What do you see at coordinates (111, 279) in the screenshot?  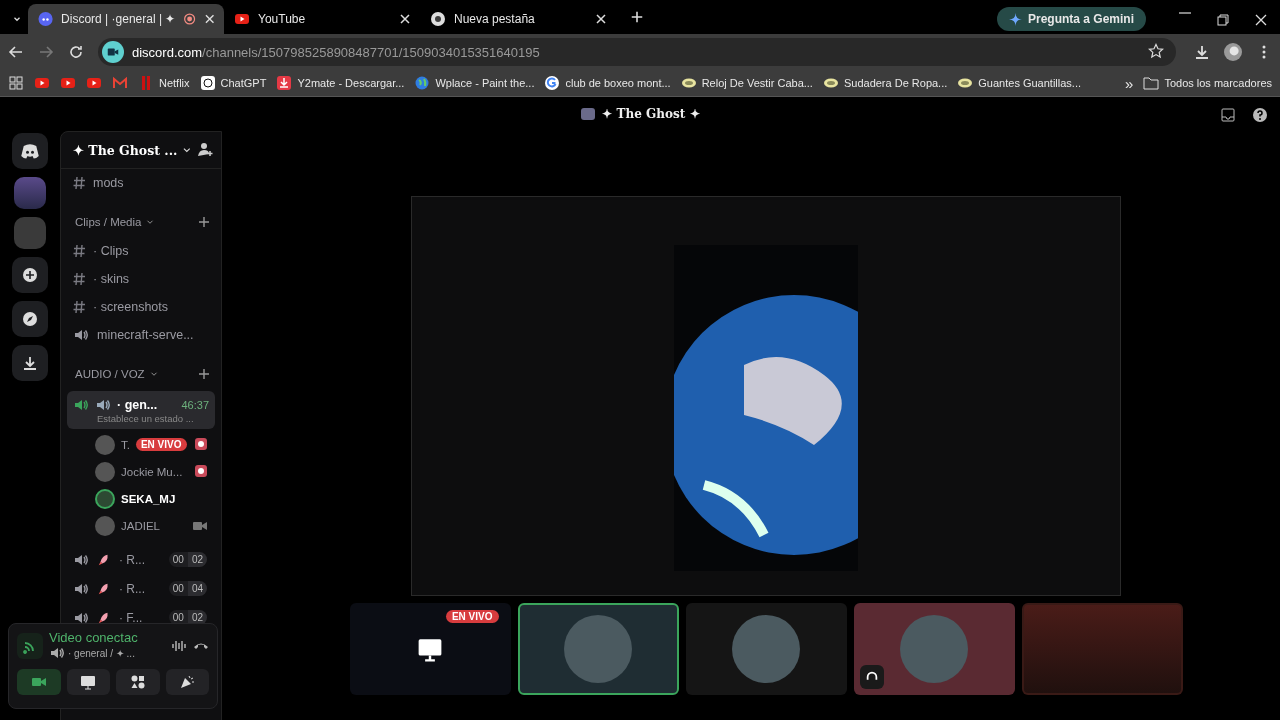 I see `channel-name: · skins` at bounding box center [111, 279].